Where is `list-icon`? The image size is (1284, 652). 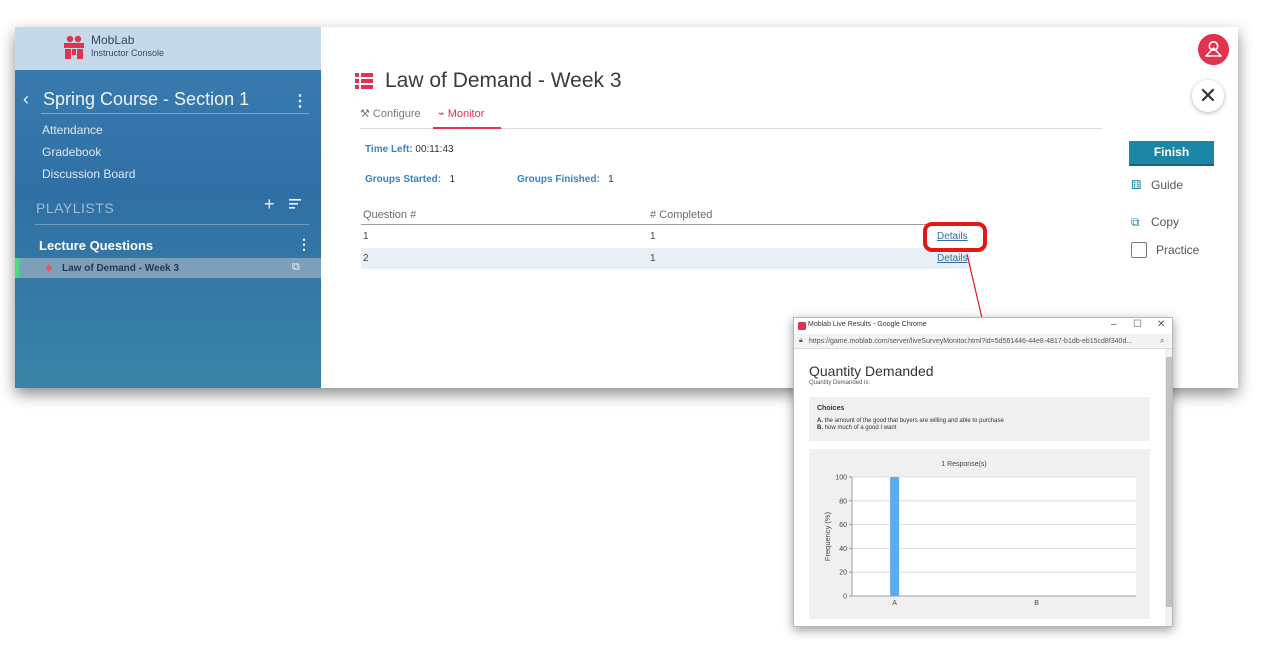
list-icon is located at coordinates (364, 81).